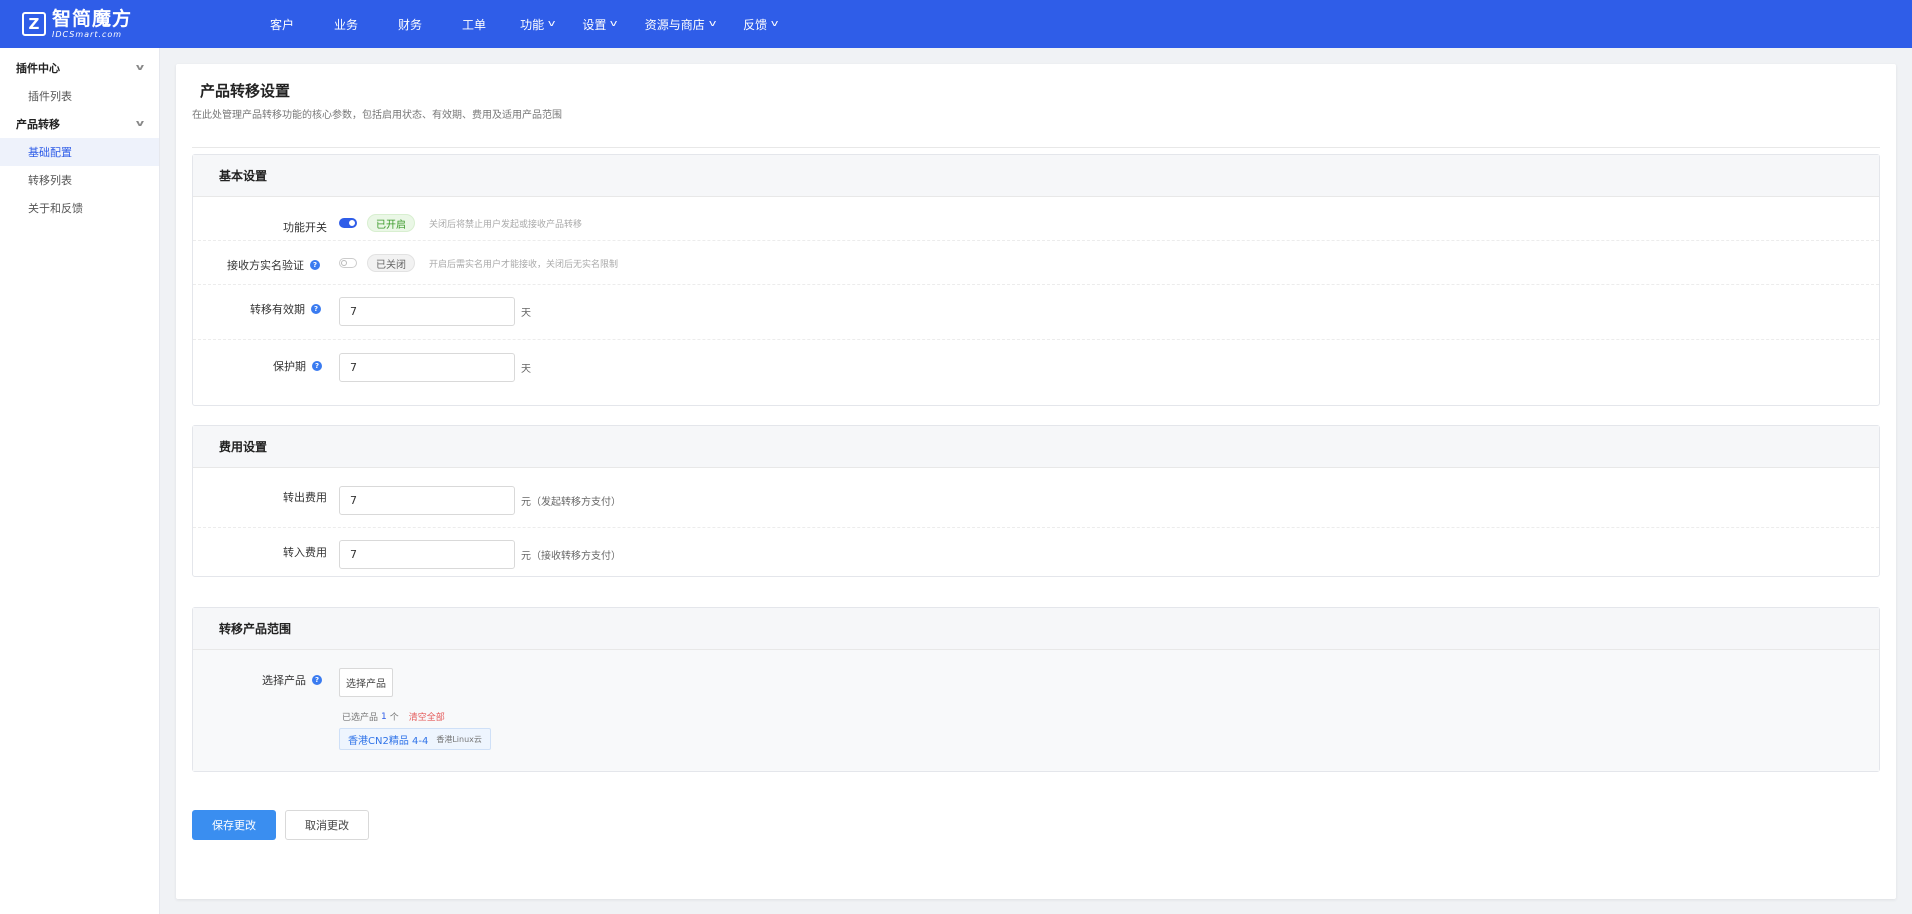  Describe the element at coordinates (79, 180) in the screenshot. I see `sidebar-item-transfer-list: 转移列表` at that location.